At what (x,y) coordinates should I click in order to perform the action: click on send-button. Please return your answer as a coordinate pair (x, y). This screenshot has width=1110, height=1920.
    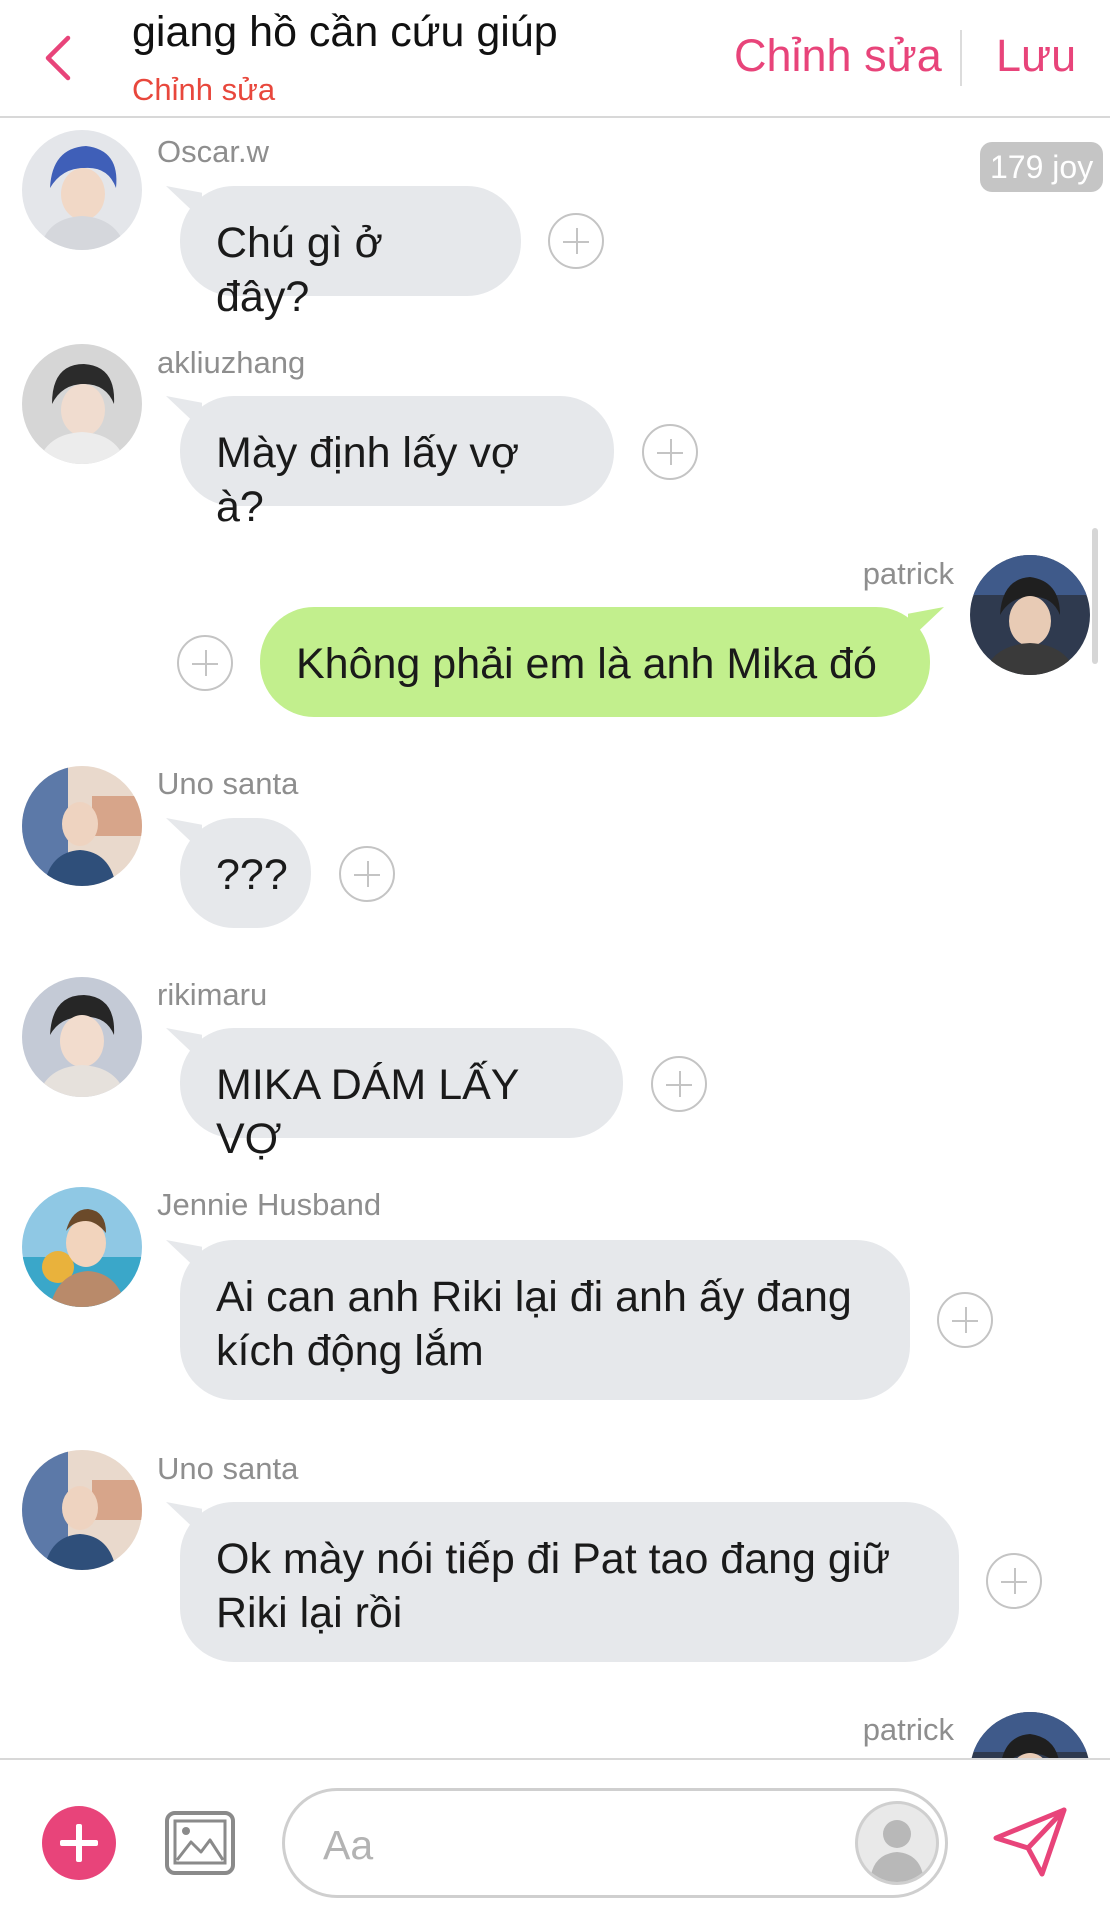
    Looking at the image, I should click on (1030, 1842).